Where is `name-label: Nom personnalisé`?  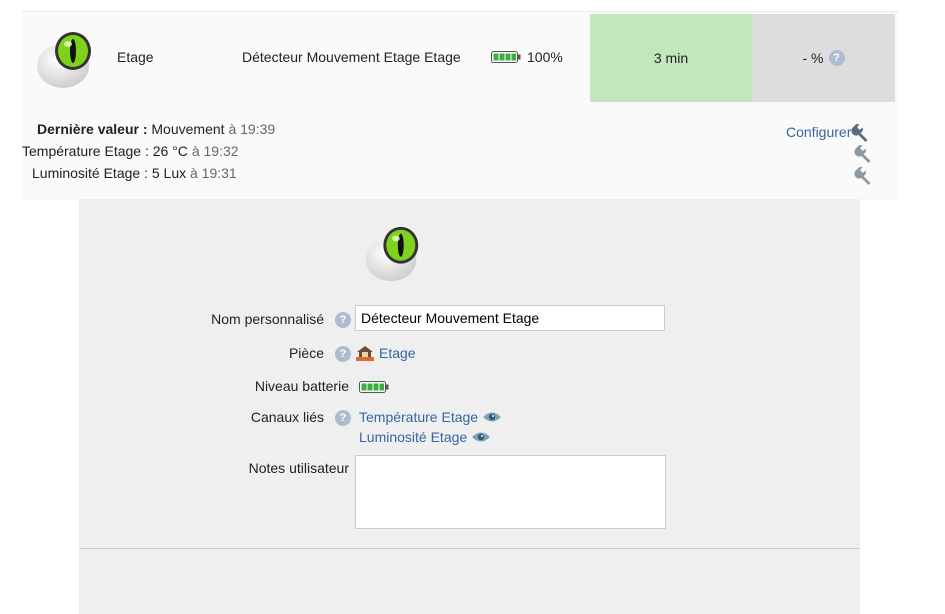 name-label: Nom personnalisé is located at coordinates (267, 319).